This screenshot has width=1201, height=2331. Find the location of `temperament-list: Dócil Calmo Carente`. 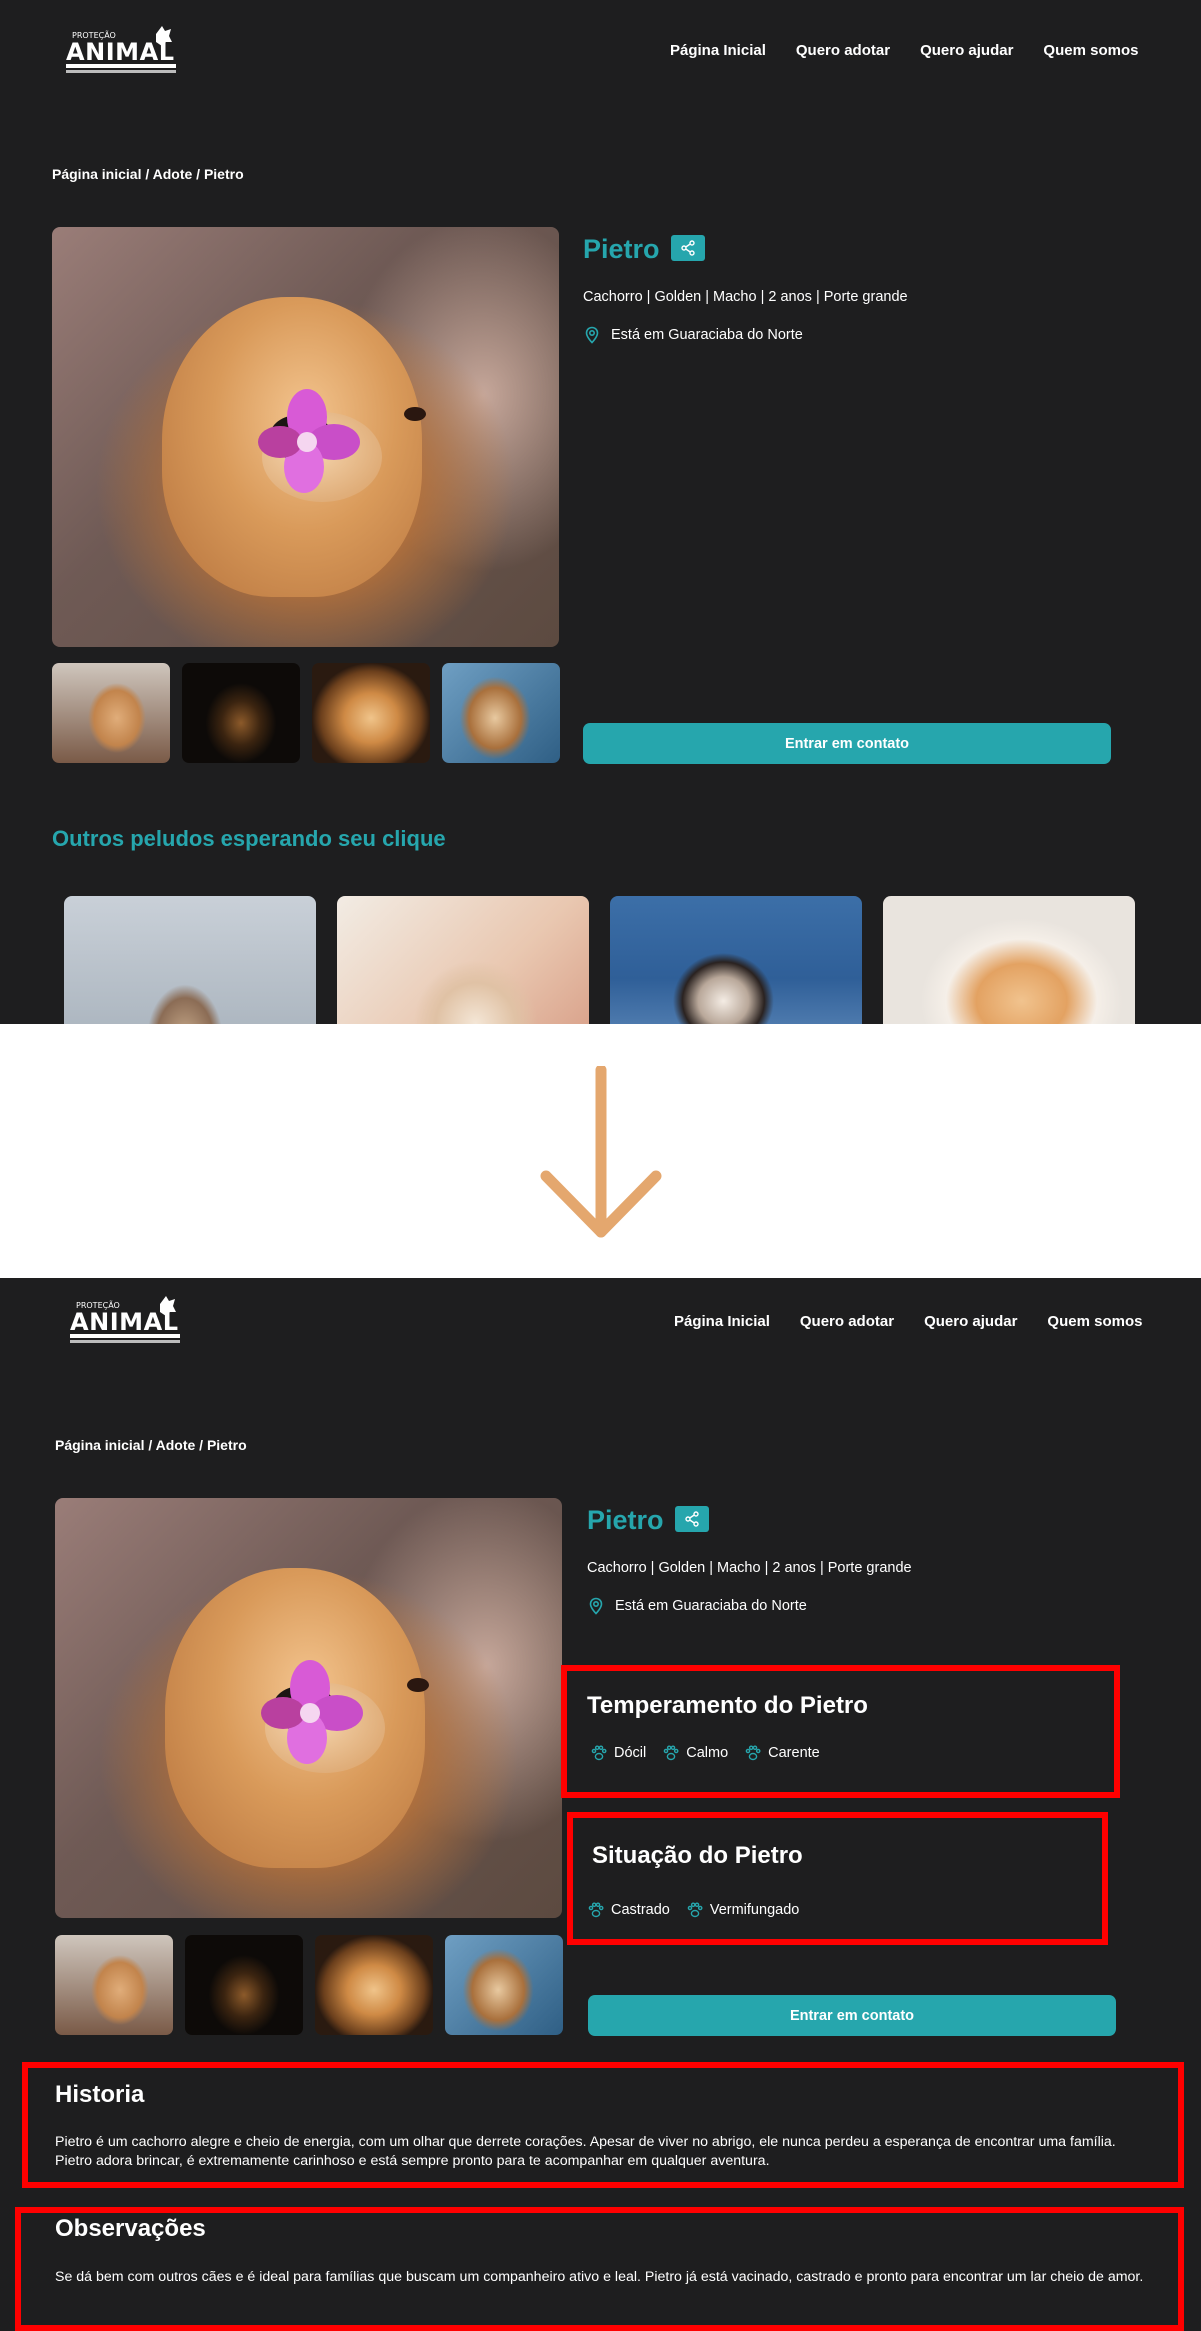

temperament-list: Dócil Calmo Carente is located at coordinates (705, 1753).